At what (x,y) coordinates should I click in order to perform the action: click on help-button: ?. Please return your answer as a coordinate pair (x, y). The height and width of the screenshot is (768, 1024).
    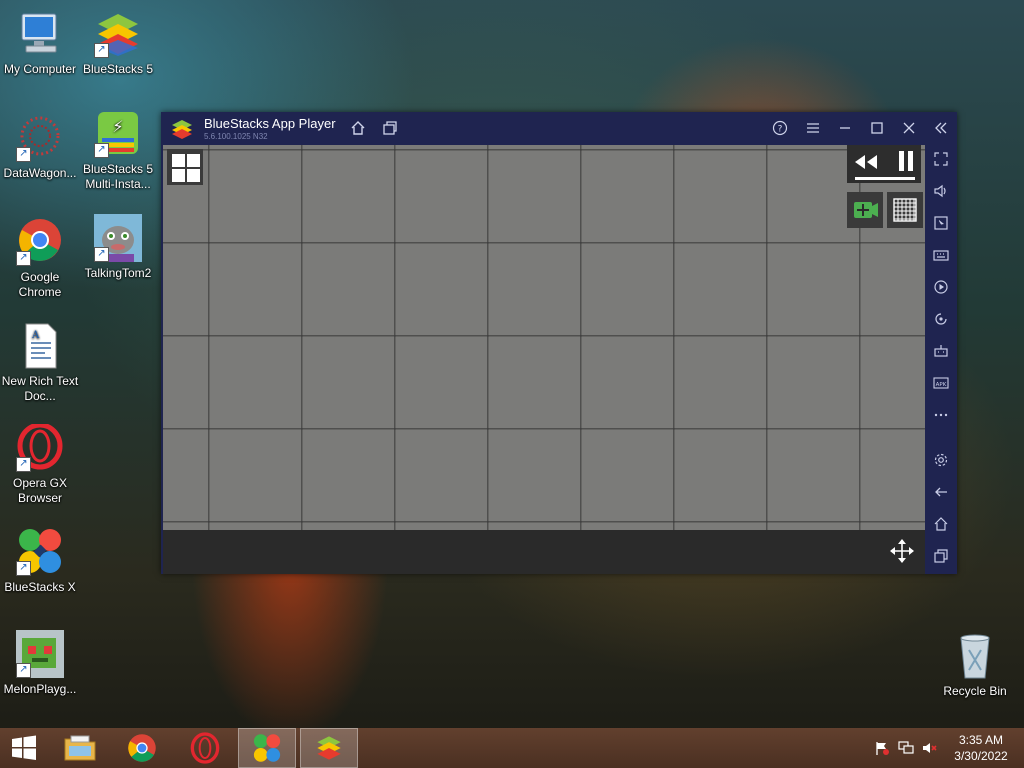
    Looking at the image, I should click on (780, 129).